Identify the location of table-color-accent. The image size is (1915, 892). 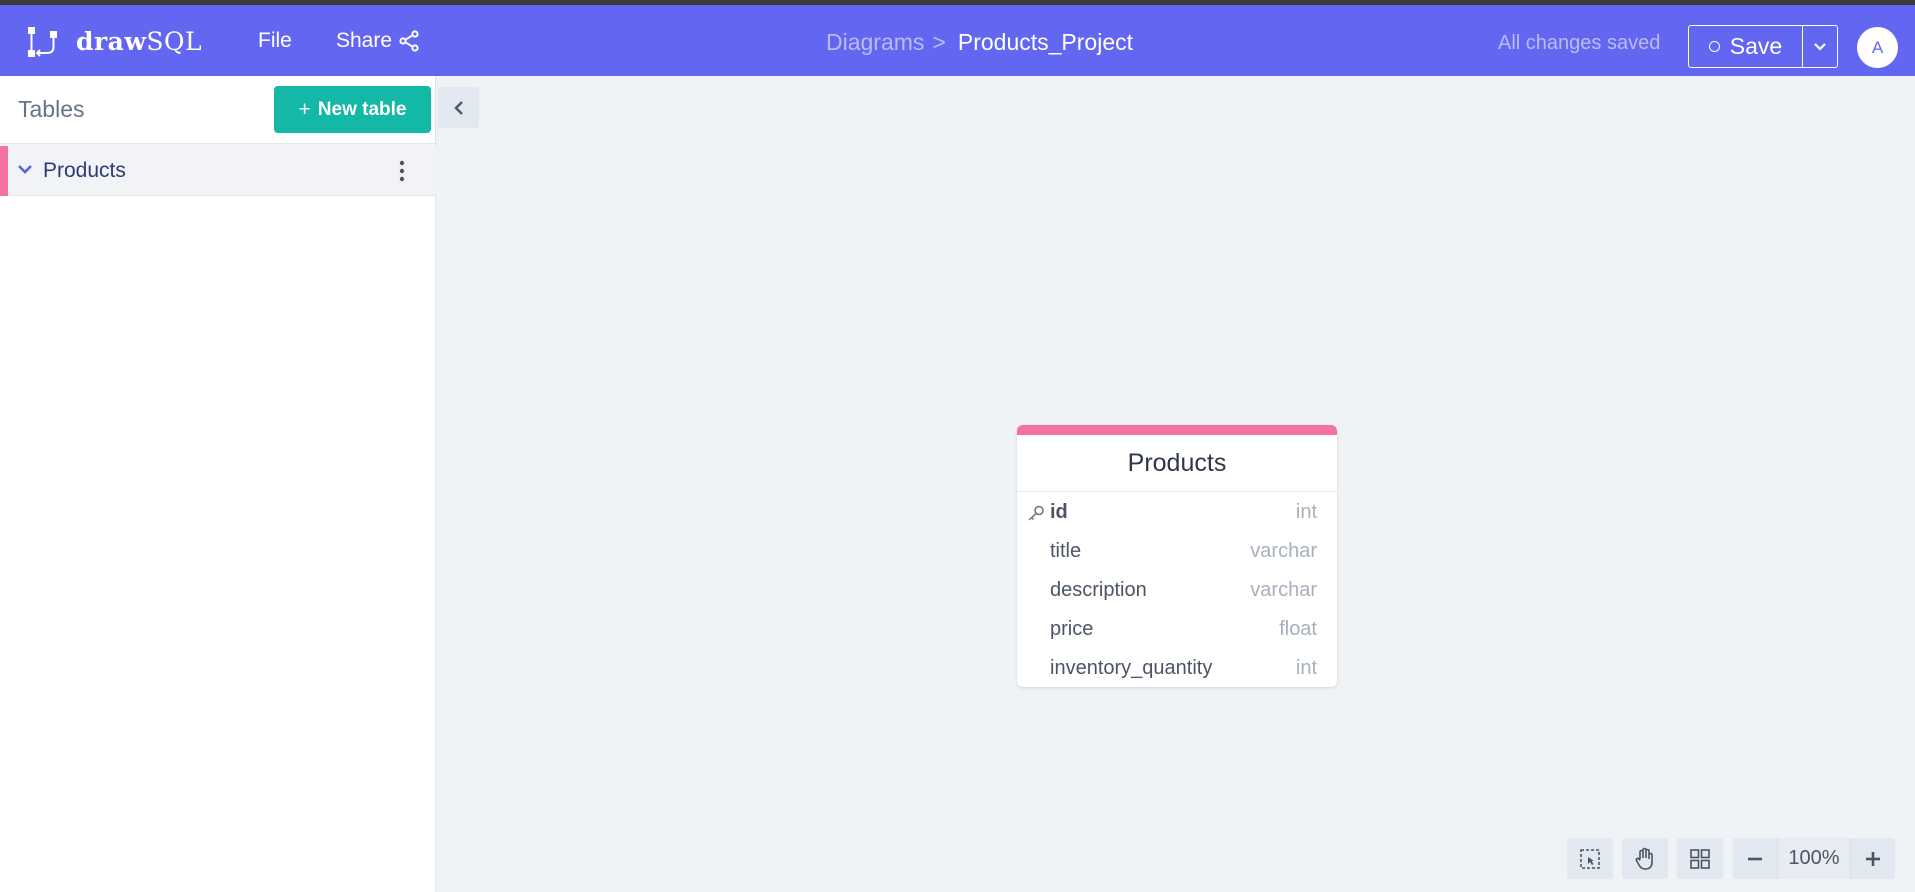
(4, 171).